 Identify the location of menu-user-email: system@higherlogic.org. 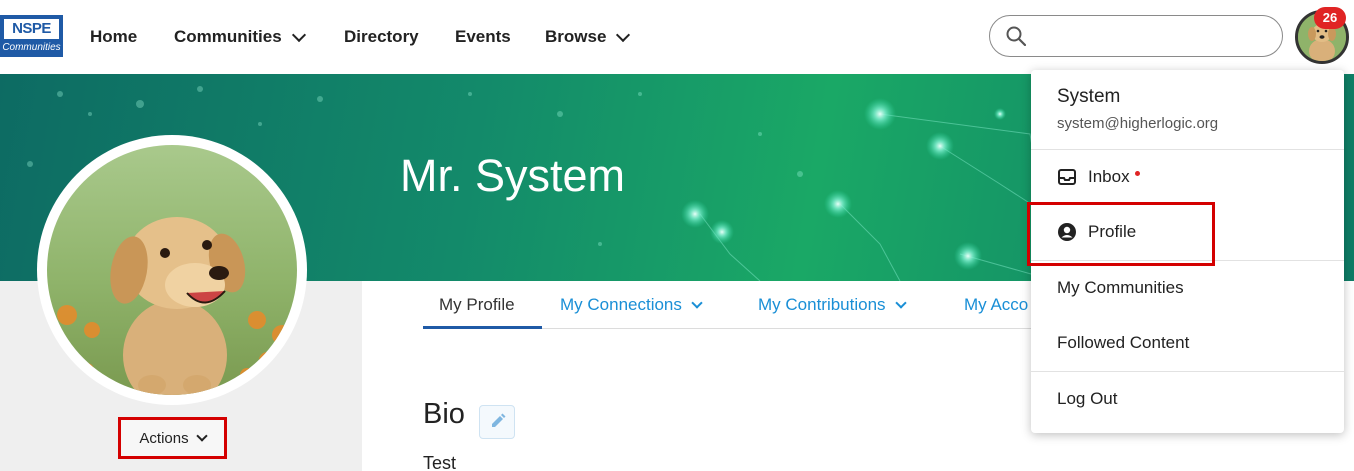
(1138, 123).